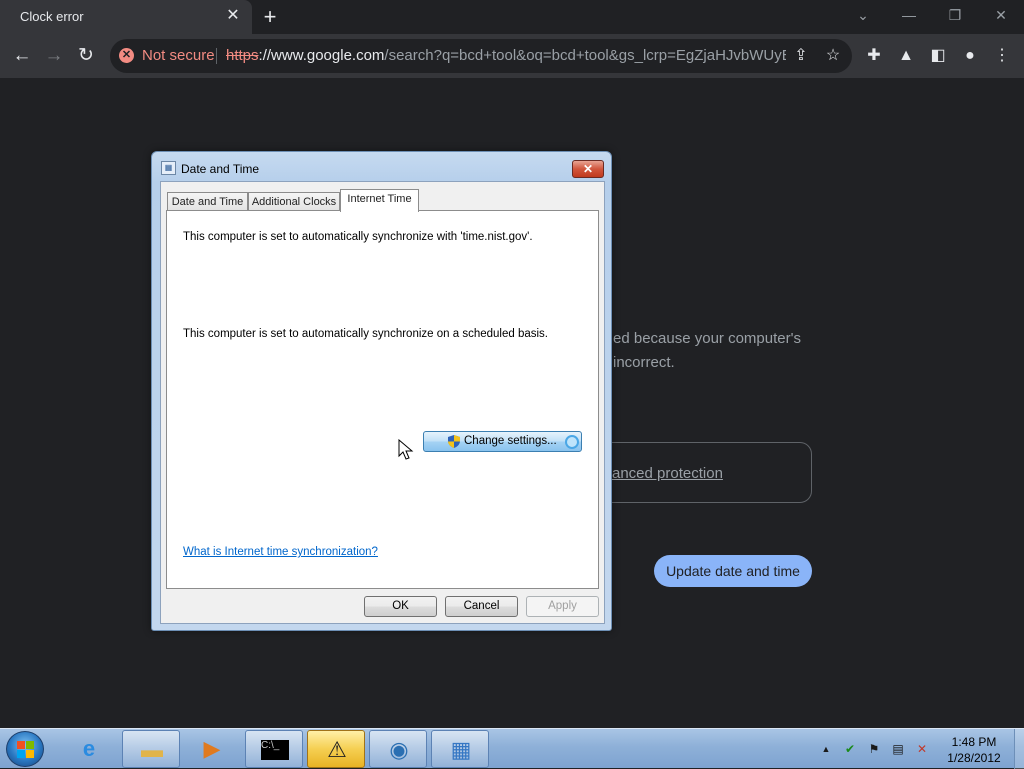 Image resolution: width=1024 pixels, height=769 pixels. What do you see at coordinates (1001, 15) in the screenshot?
I see `window-close-icon: ✕` at bounding box center [1001, 15].